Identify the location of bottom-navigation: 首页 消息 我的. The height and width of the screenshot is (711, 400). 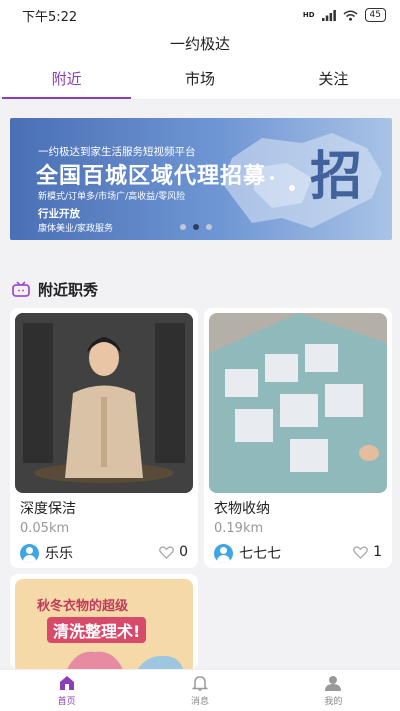
(200, 690).